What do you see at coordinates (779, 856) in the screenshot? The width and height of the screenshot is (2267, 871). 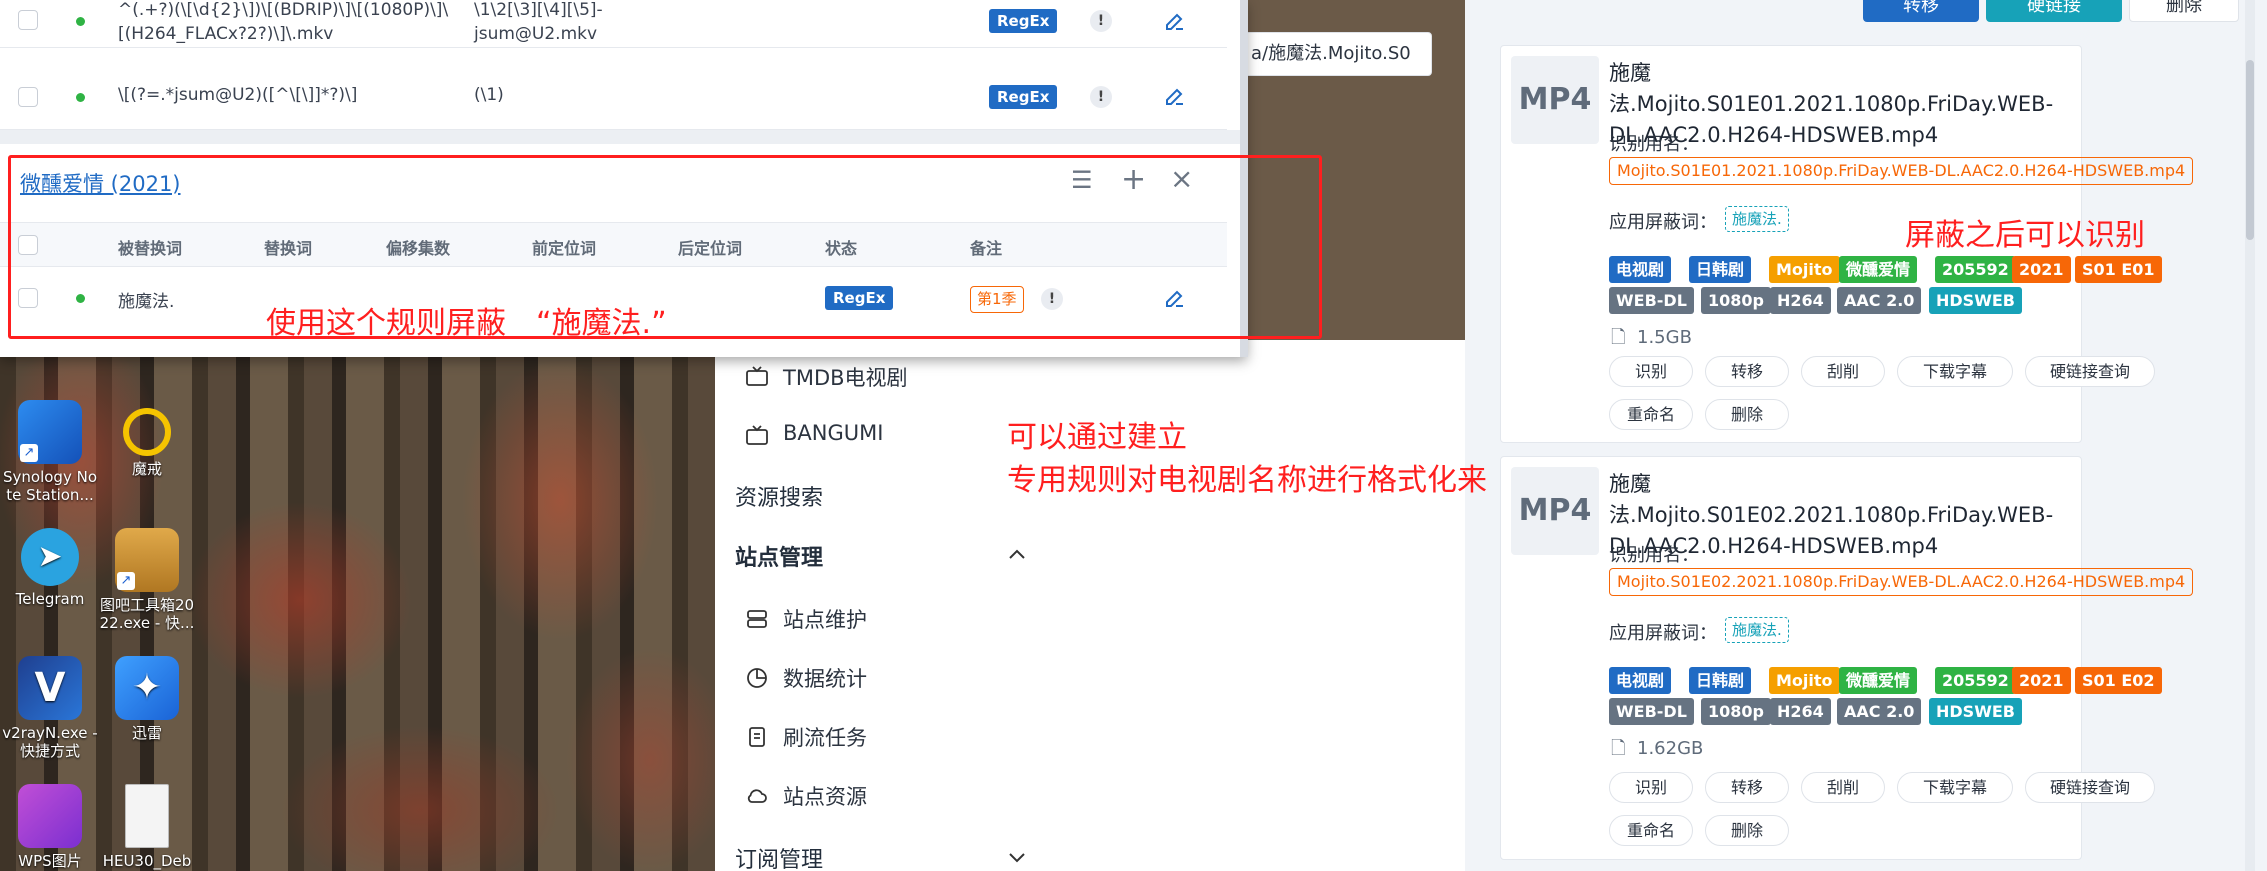 I see `sidebar-item-subscription: 订阅管理` at bounding box center [779, 856].